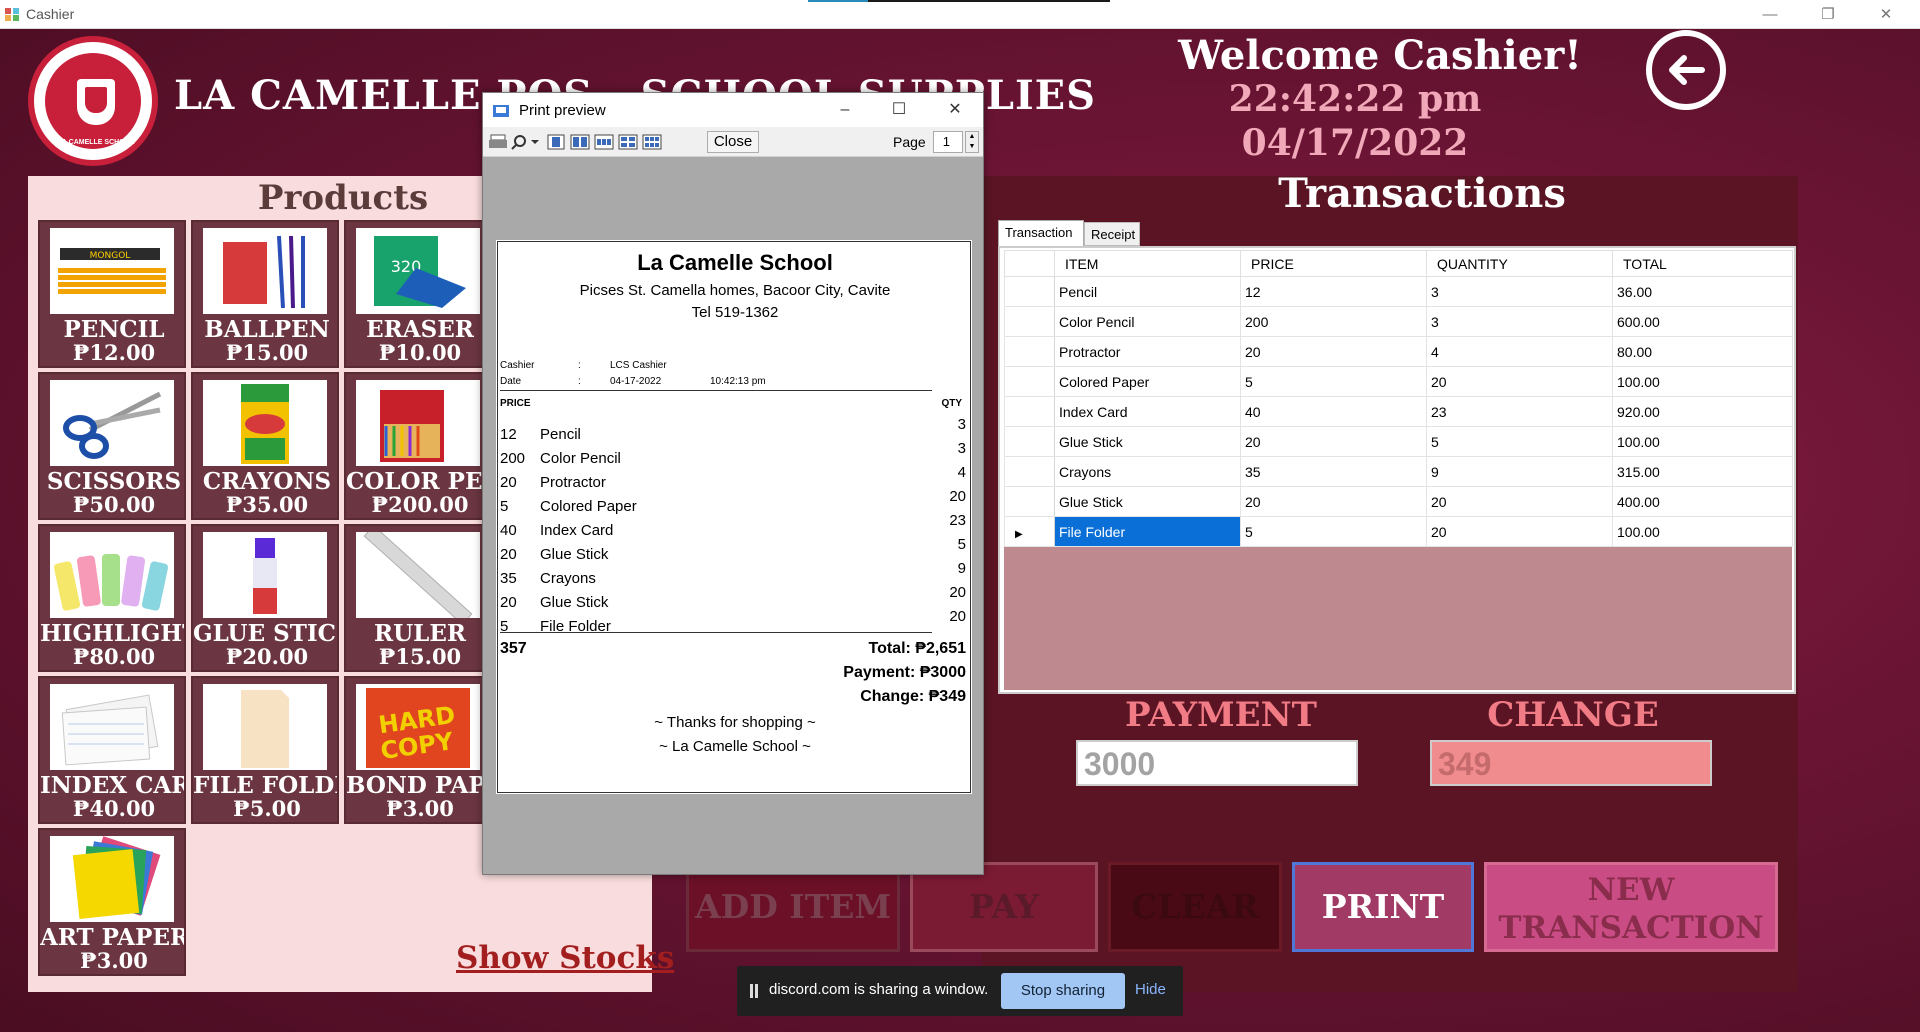 Image resolution: width=1920 pixels, height=1032 pixels. Describe the element at coordinates (1702, 351) in the screenshot. I see `cell-total: 80.00` at that location.